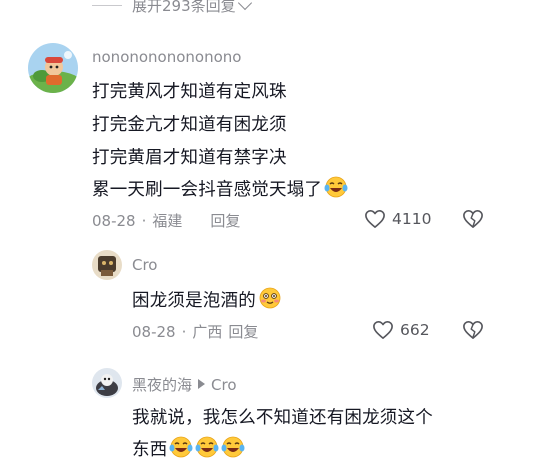  Describe the element at coordinates (189, 158) in the screenshot. I see `comment-text-line: 打完黄眉才知道有禁字决` at that location.